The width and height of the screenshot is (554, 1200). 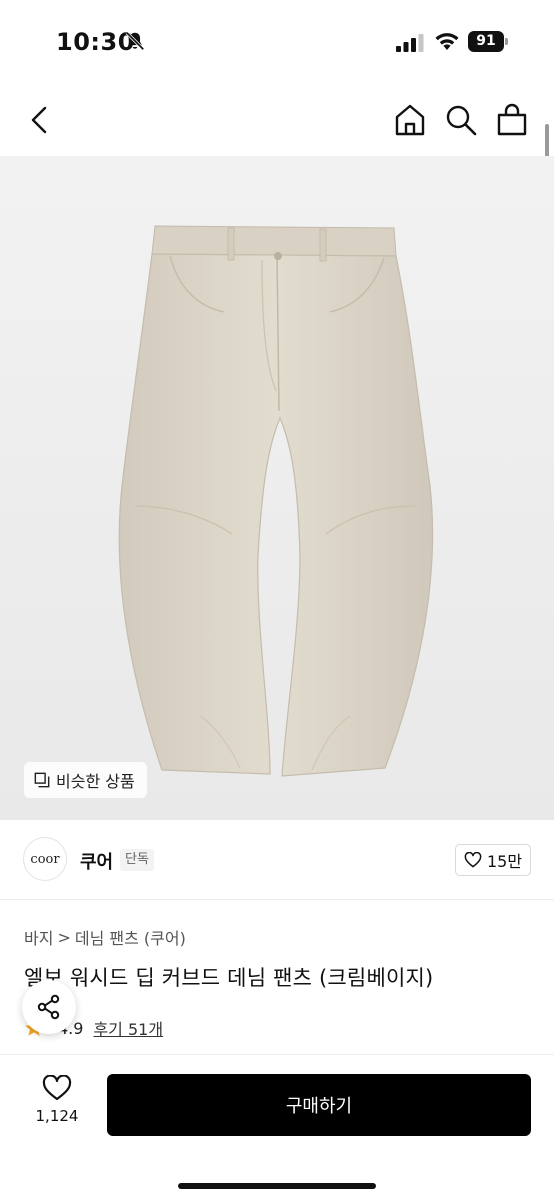 I want to click on bag-icon, so click(x=512, y=119).